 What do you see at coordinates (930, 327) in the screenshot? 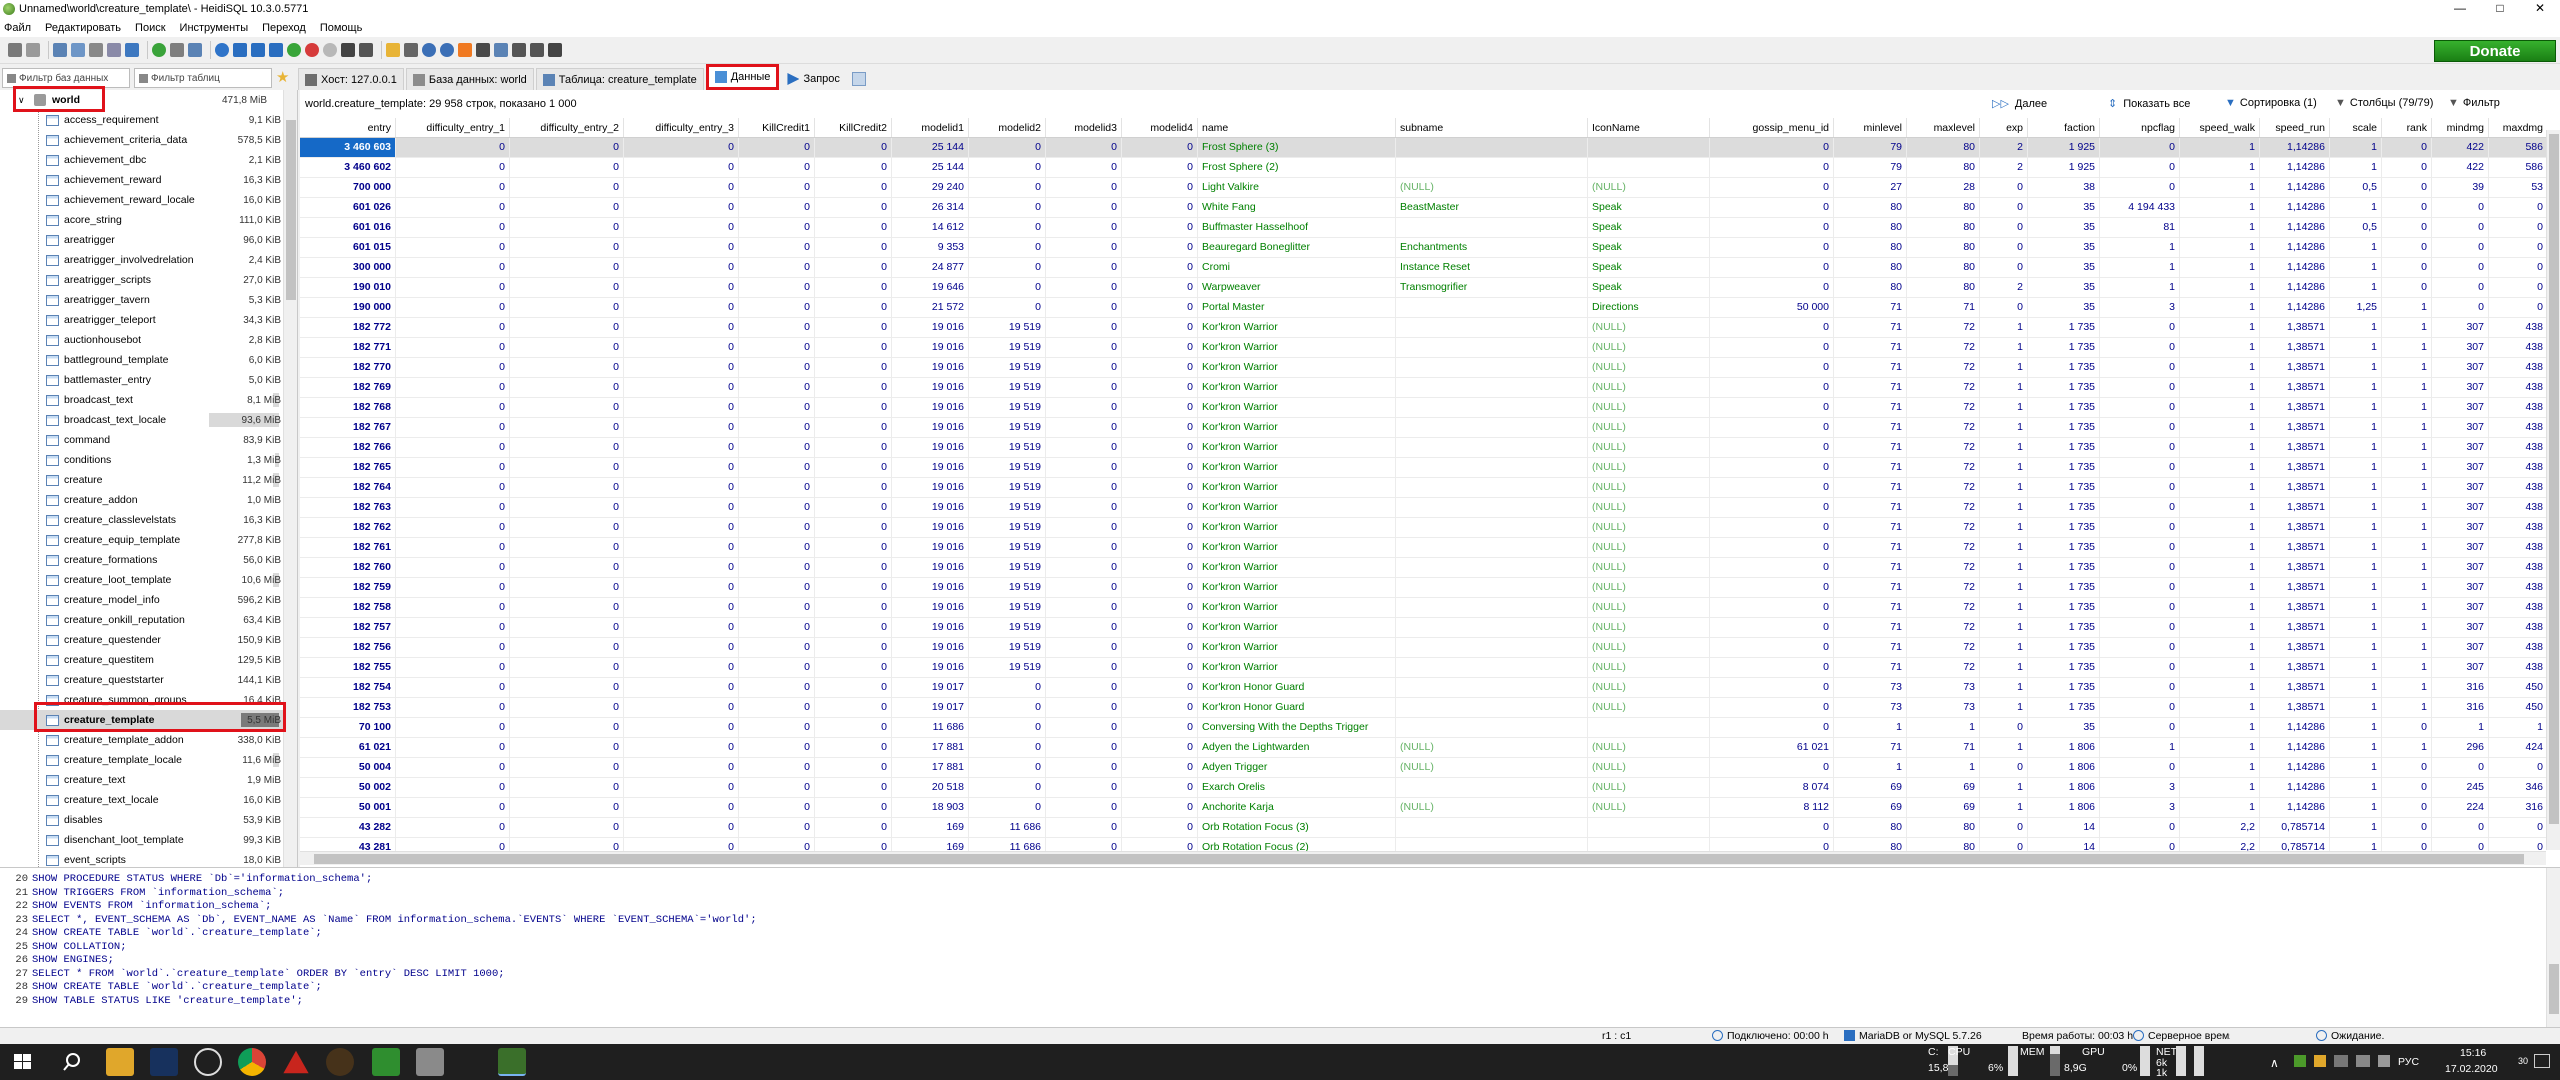
I see `cell-modelid1: 19 016` at bounding box center [930, 327].